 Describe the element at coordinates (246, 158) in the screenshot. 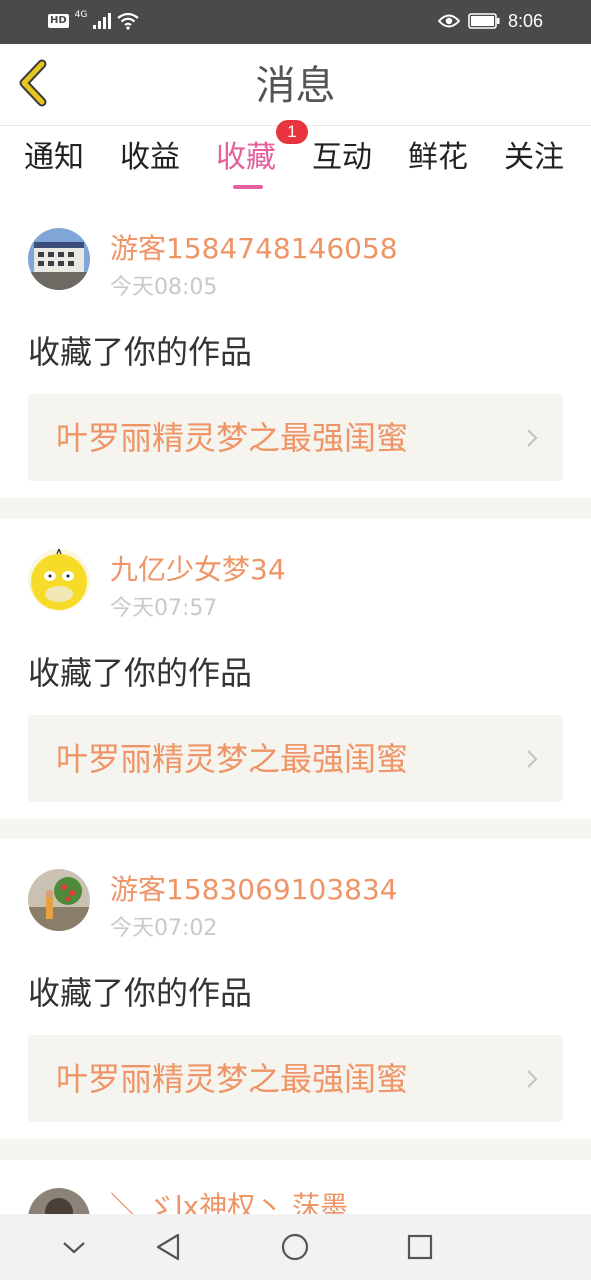

I see `tab-favorites: 收藏` at that location.